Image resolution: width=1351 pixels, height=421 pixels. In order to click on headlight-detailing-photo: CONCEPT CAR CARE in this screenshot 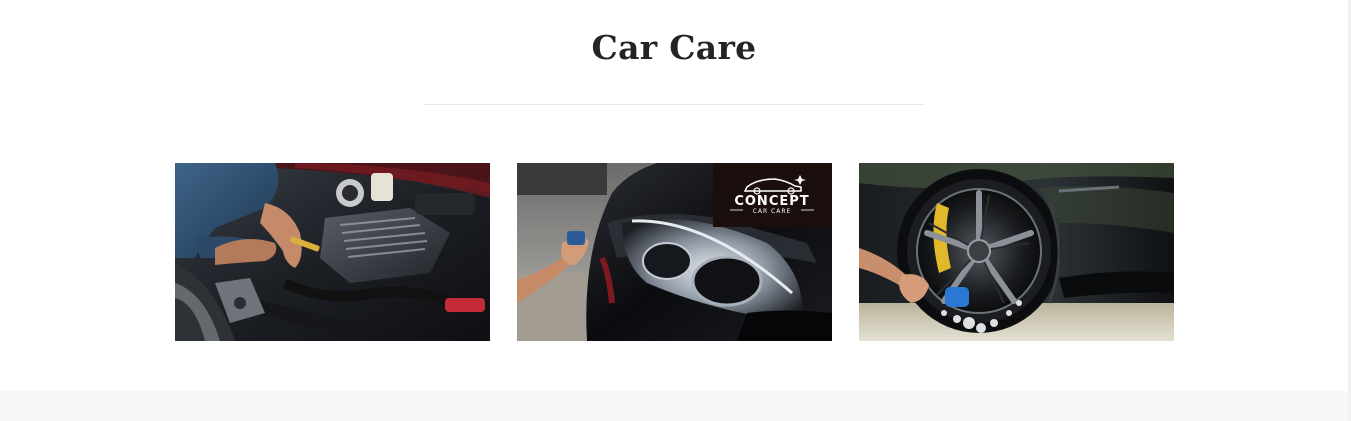, I will do `click(674, 252)`.